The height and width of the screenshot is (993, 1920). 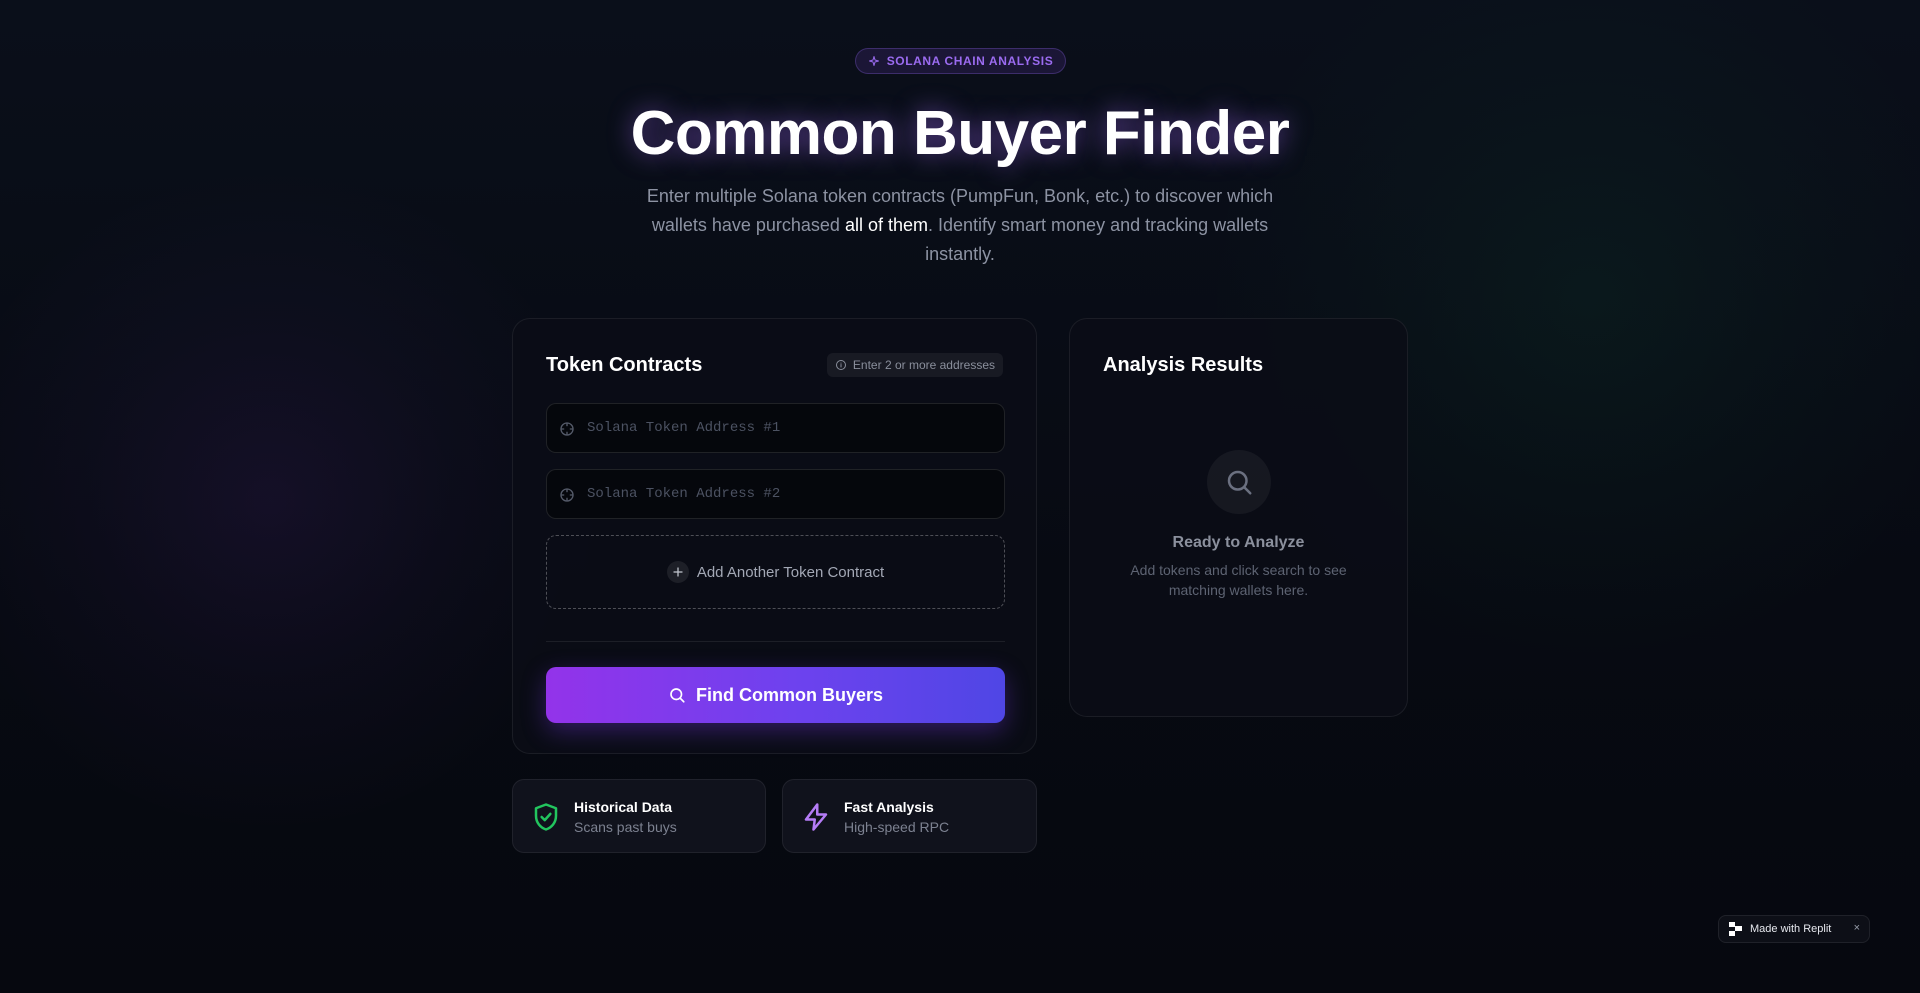 I want to click on subtitle-emphasis: all of them, so click(x=886, y=225).